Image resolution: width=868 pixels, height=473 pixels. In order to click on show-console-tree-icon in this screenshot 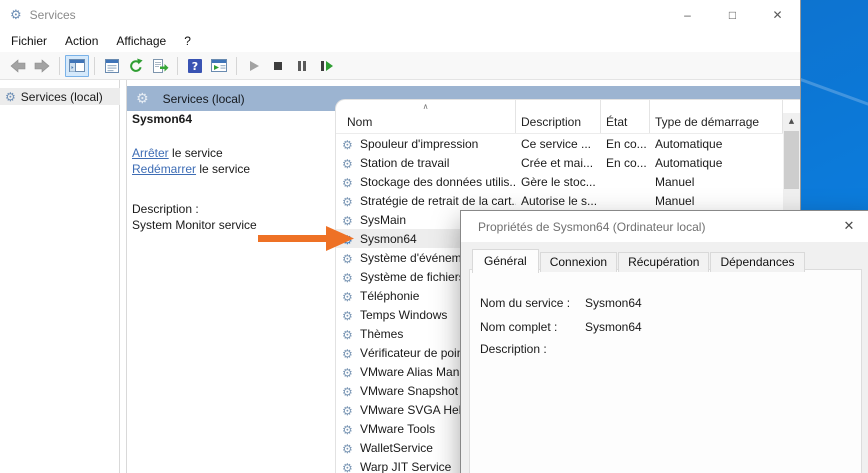, I will do `click(77, 65)`.